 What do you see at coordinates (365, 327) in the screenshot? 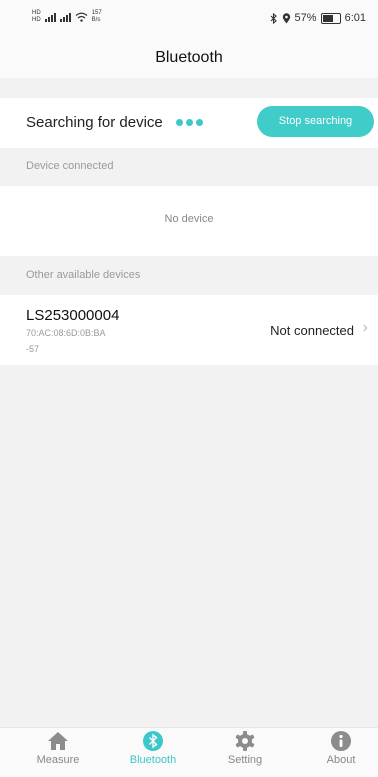
I see `chevron-right-icon: ›` at bounding box center [365, 327].